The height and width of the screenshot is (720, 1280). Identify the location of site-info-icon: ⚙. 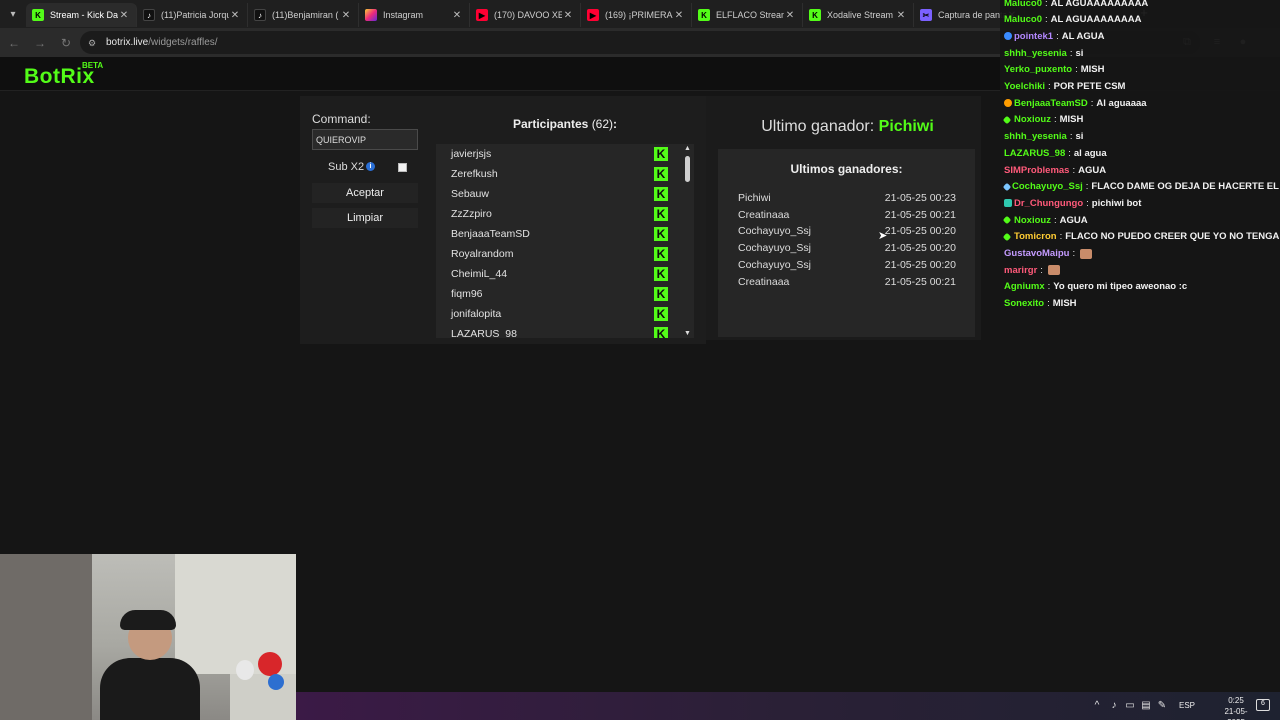
(94, 43).